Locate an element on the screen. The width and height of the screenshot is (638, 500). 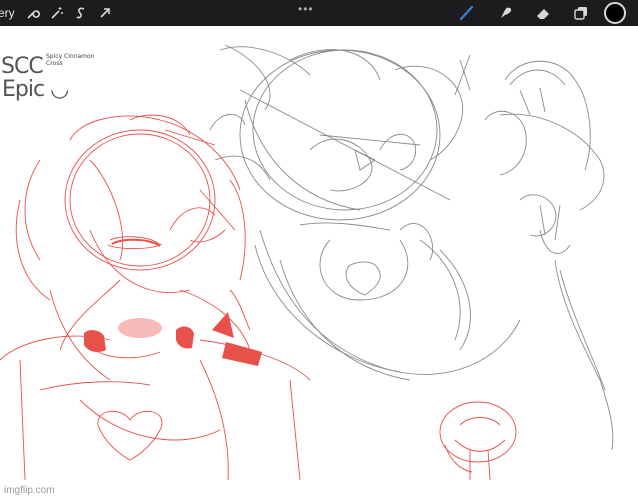
right-tools is located at coordinates (543, 13).